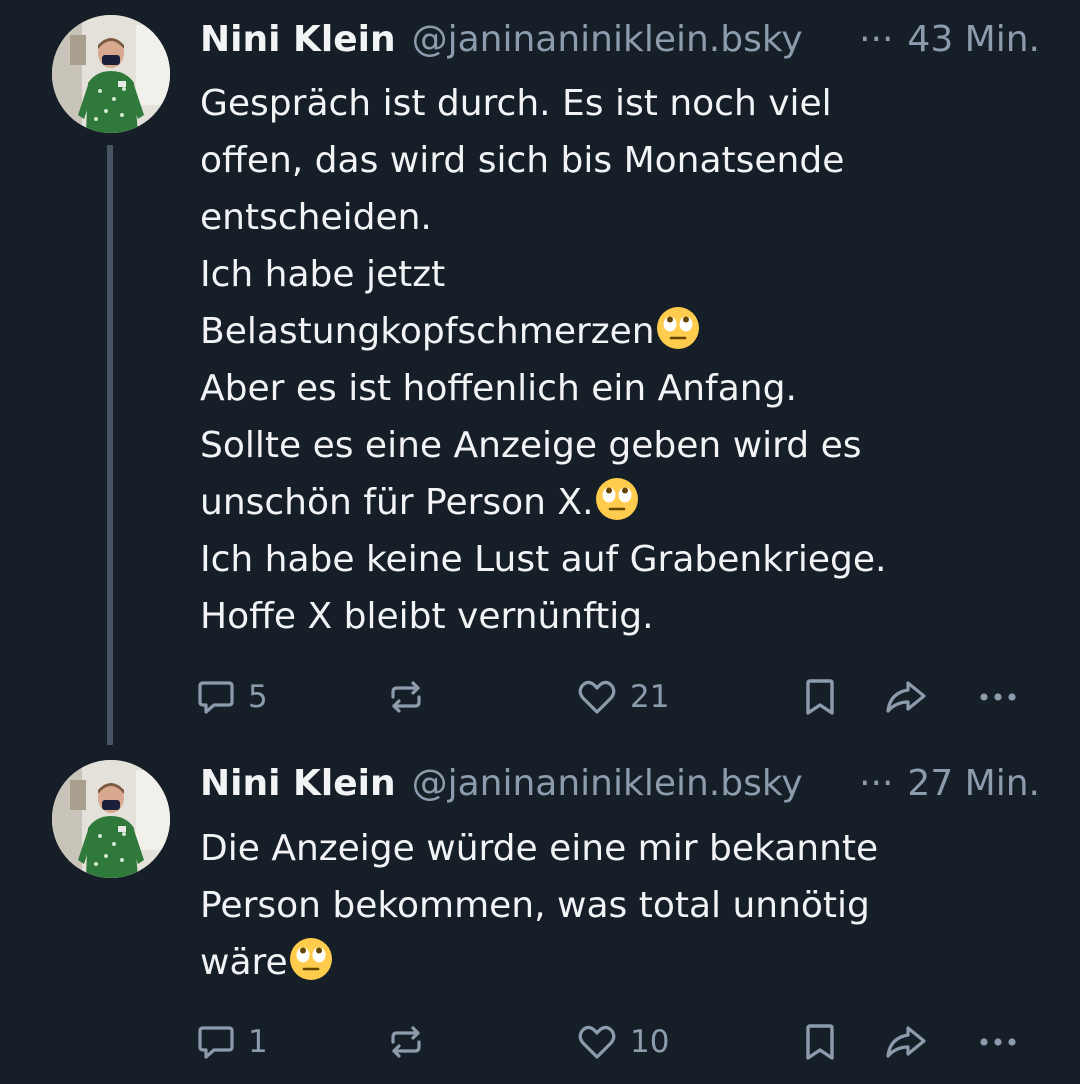  Describe the element at coordinates (110, 445) in the screenshot. I see `thread-connector-line` at that location.